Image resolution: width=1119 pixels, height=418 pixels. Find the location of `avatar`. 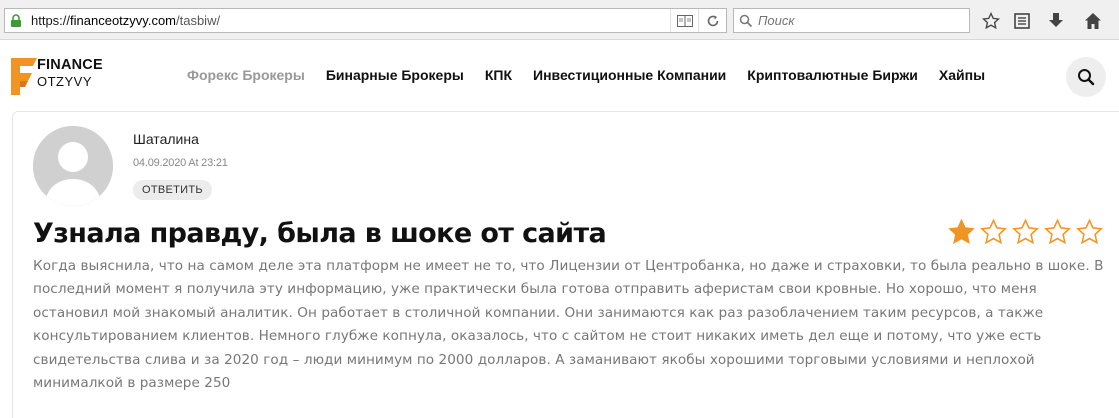

avatar is located at coordinates (73, 166).